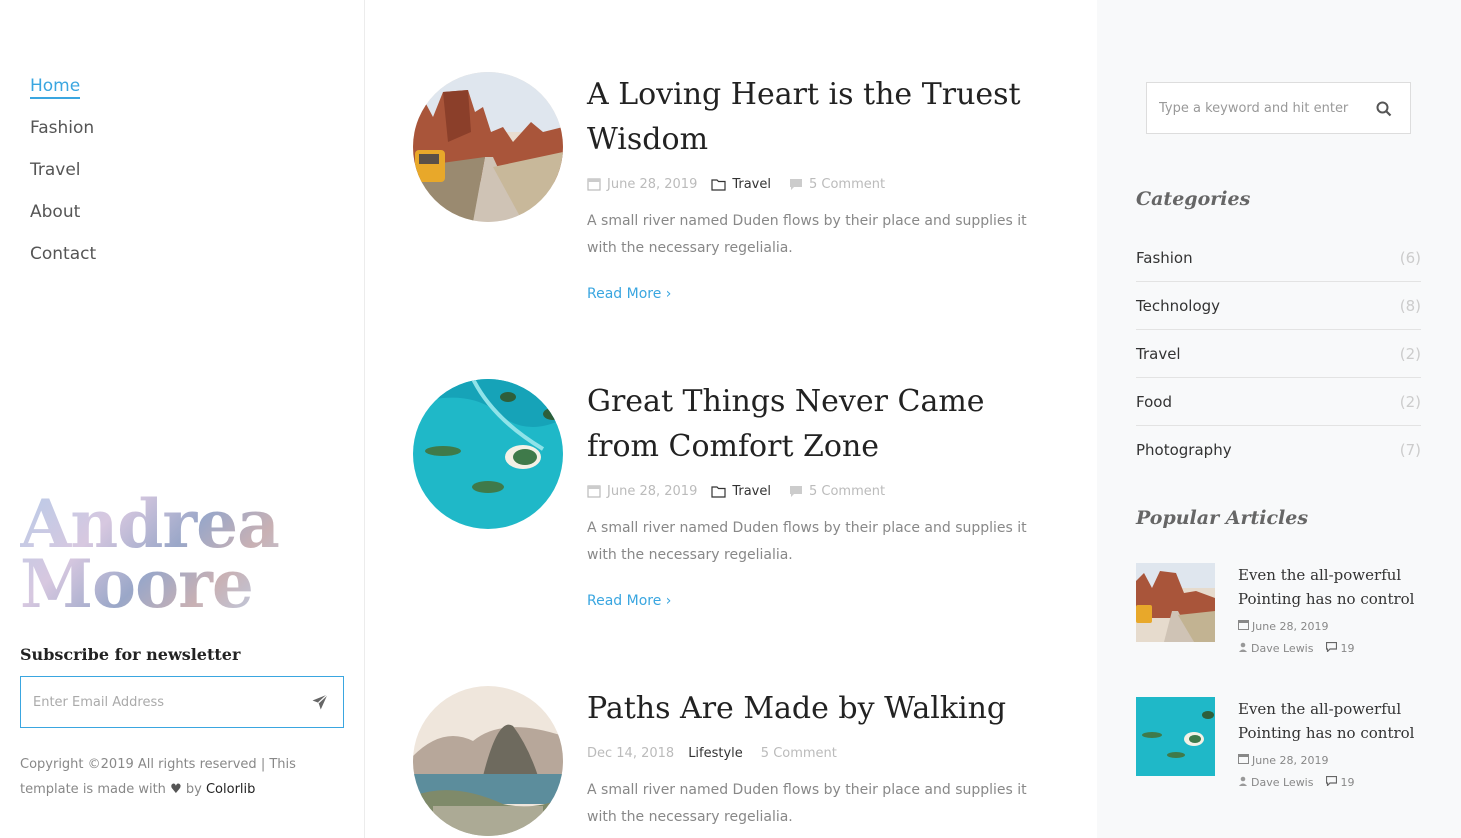 The height and width of the screenshot is (838, 1461). I want to click on post-category: Lifestyle, so click(715, 753).